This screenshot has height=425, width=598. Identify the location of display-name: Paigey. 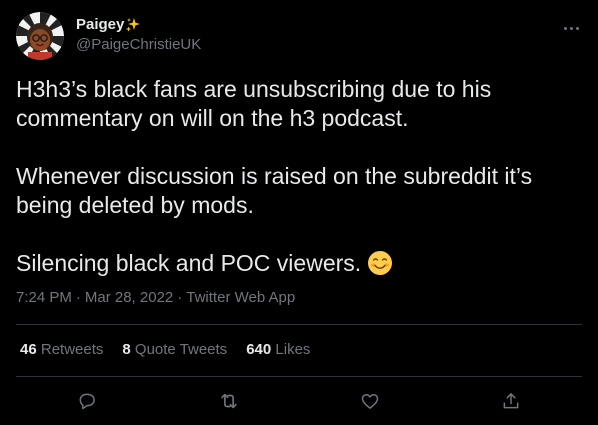
(138, 25).